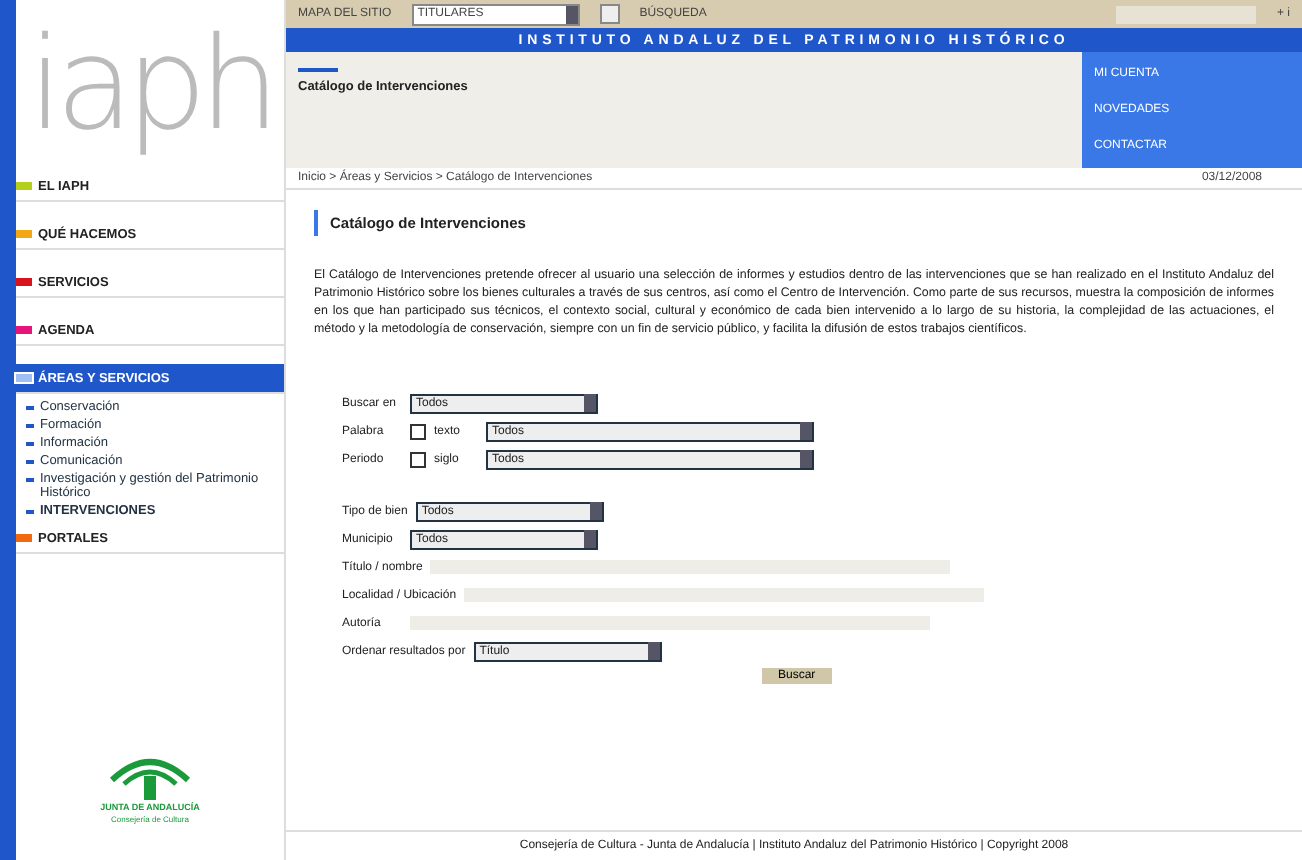 Image resolution: width=1302 pixels, height=860 pixels. What do you see at coordinates (1186, 14) in the screenshot?
I see `search-field` at bounding box center [1186, 14].